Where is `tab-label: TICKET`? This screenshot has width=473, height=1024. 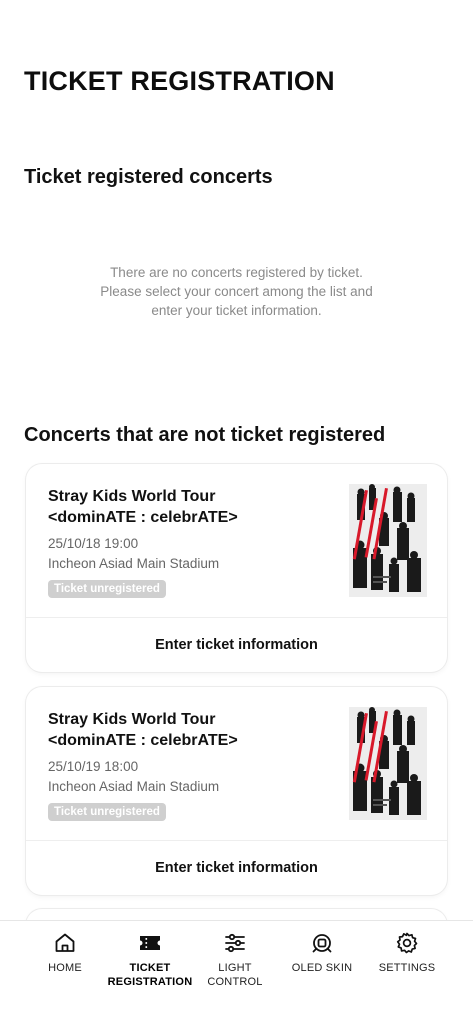
tab-label: TICKET is located at coordinates (150, 968).